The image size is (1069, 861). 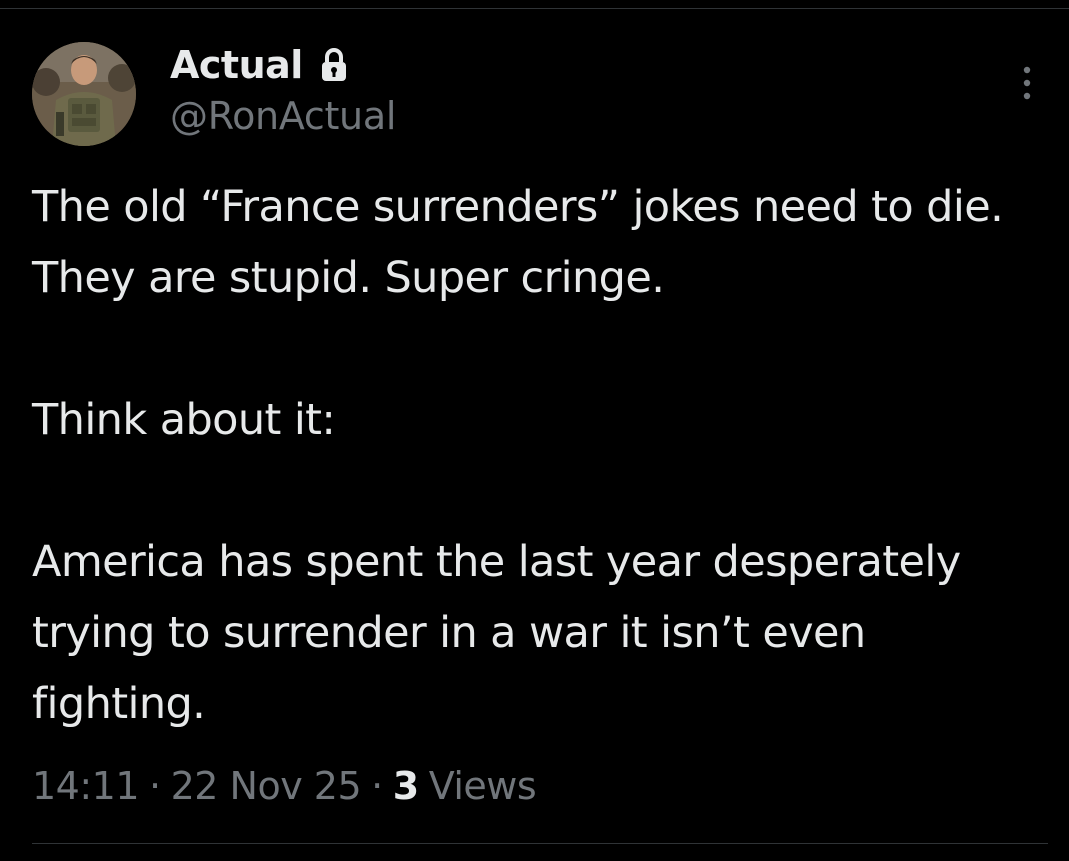 I want to click on bottom-divider, so click(x=540, y=843).